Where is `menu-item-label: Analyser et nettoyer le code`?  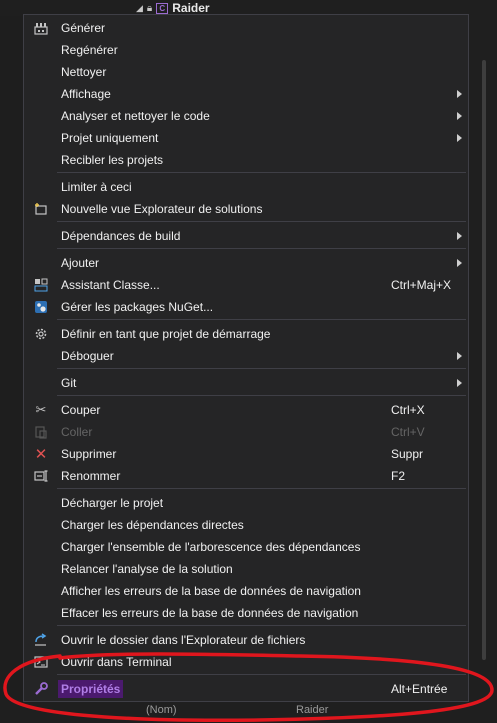 menu-item-label: Analyser et nettoyer le code is located at coordinates (135, 116).